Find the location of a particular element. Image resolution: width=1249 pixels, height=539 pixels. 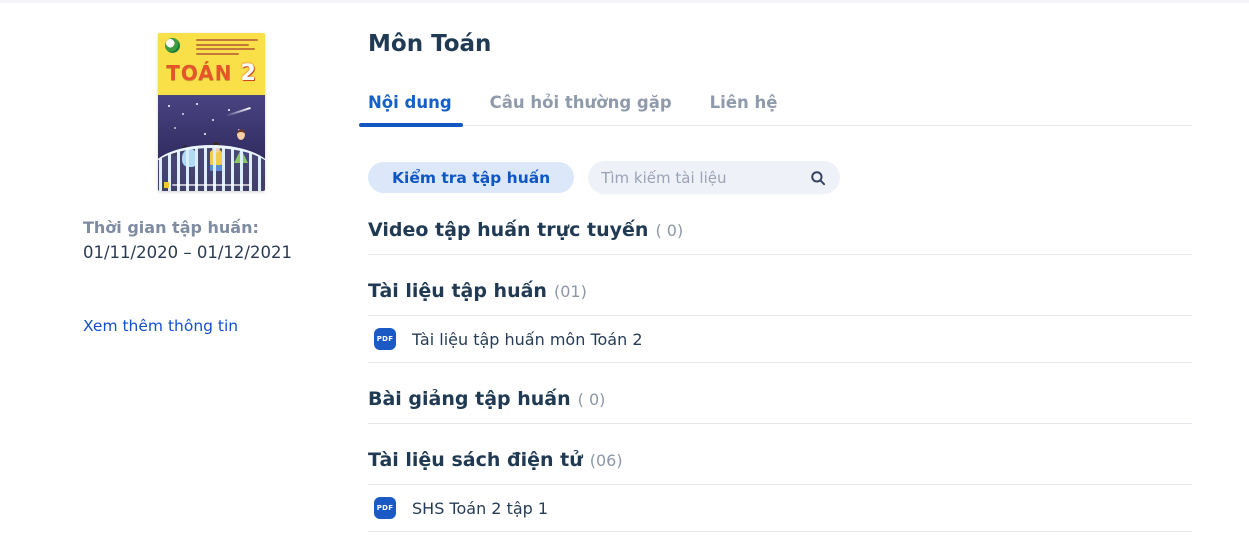

tab-bar: Nội dung Câu hỏi thường gặp Liên hệ is located at coordinates (775, 110).